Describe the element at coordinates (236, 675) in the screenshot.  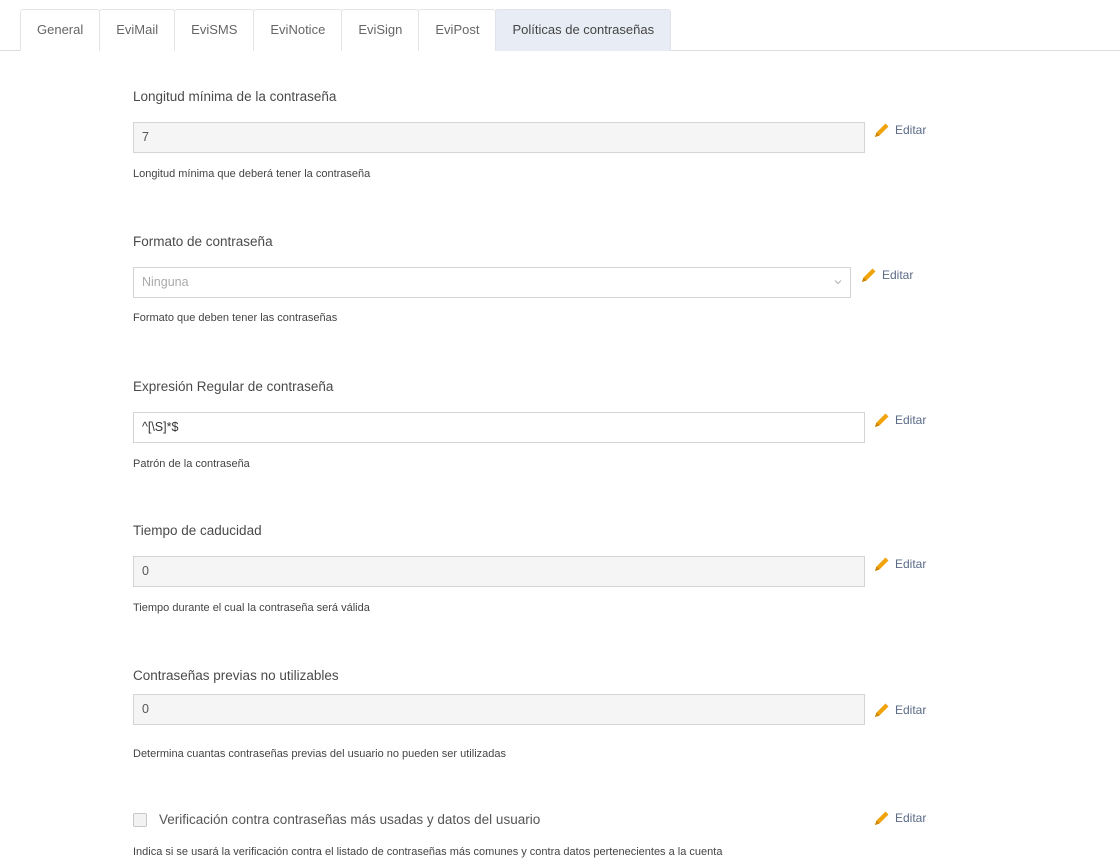
I see `previous-passwords-label: Contraseñas previas no utilizables` at that location.